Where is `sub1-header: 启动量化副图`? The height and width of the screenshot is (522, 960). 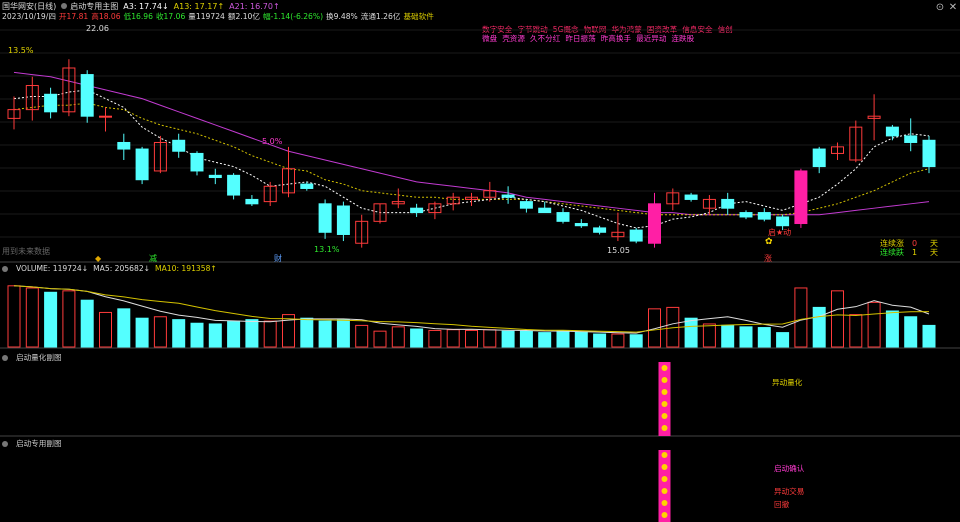 sub1-header: 启动量化副图 is located at coordinates (32, 357).